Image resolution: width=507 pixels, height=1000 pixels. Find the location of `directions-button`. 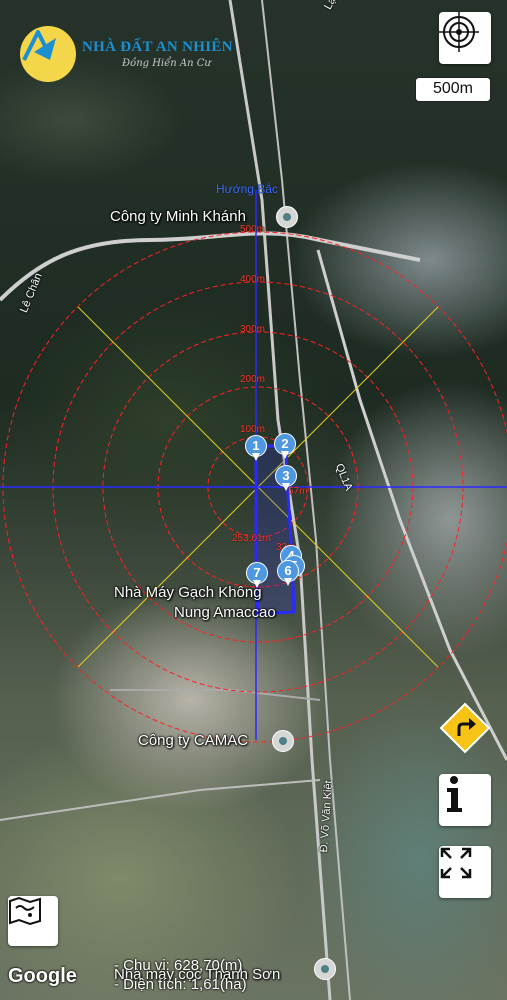

directions-button is located at coordinates (465, 728).